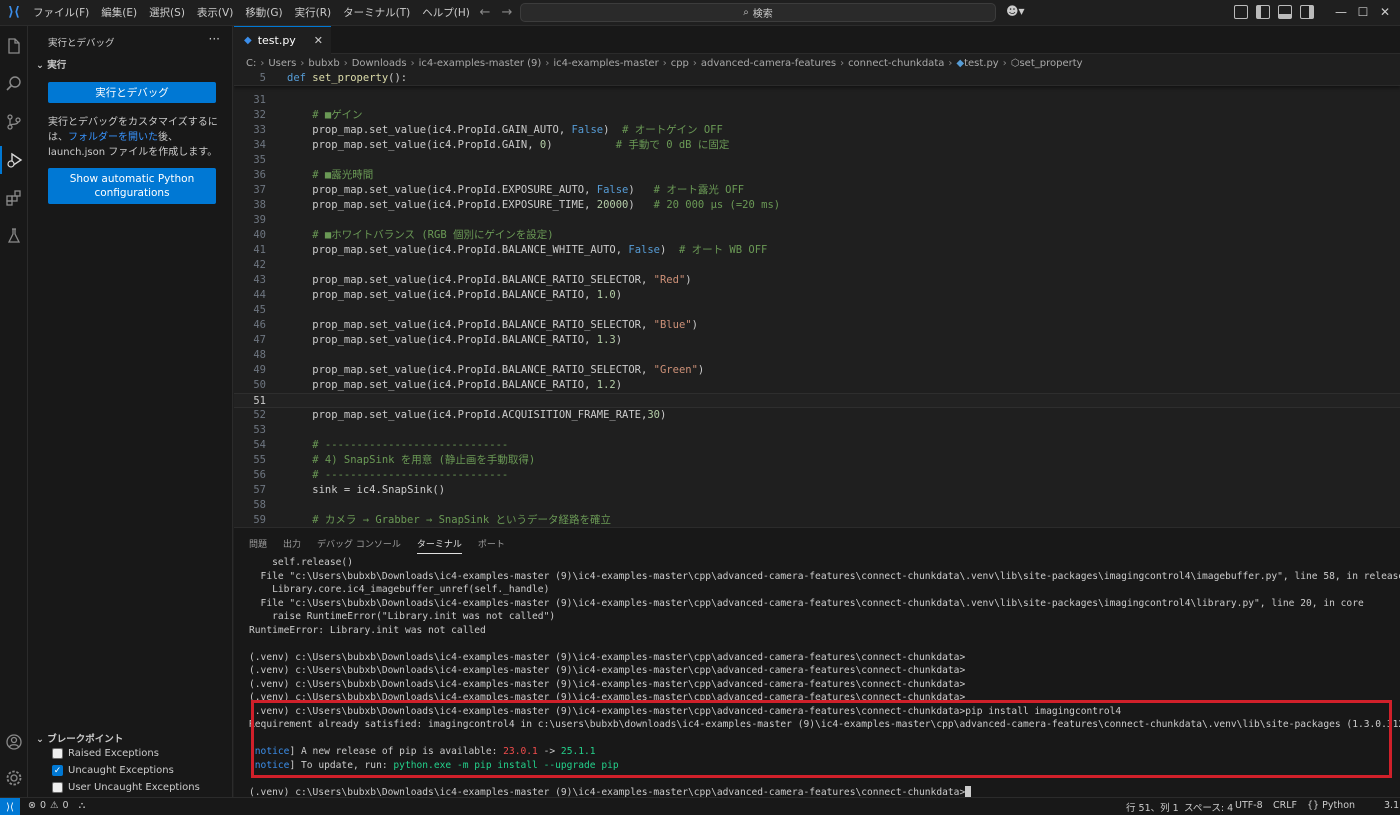  What do you see at coordinates (612, 190) in the screenshot?
I see `code-token: False` at bounding box center [612, 190].